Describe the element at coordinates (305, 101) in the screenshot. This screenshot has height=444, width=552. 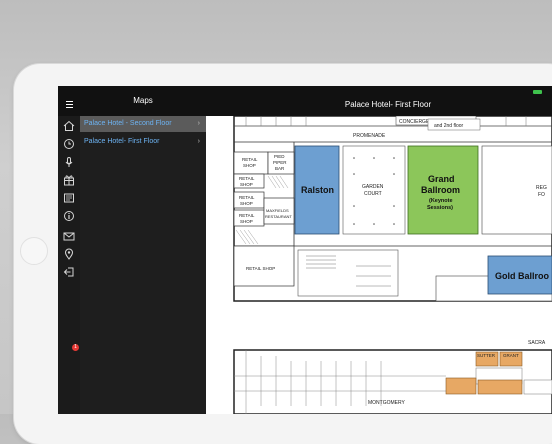
I see `top-bar: Maps Palace Hotel- First Floor` at that location.